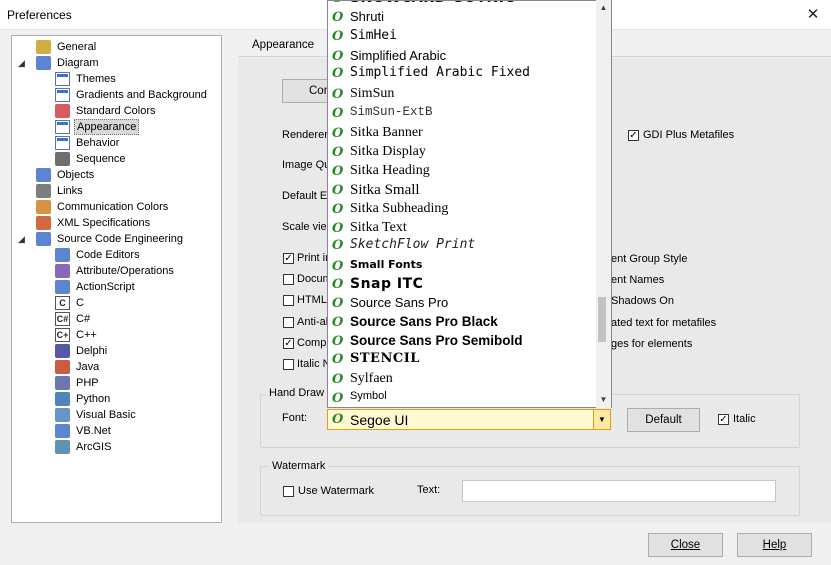 This screenshot has width=831, height=565. What do you see at coordinates (314, 364) in the screenshot?
I see `option-label: Italic N` at bounding box center [314, 364].